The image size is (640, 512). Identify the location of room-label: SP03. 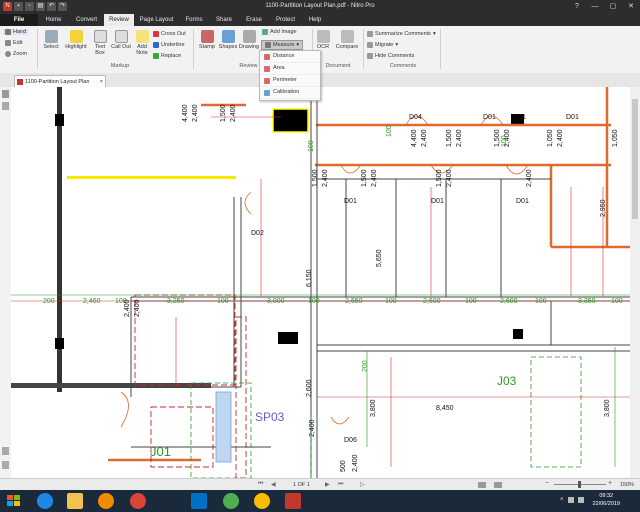
(270, 417).